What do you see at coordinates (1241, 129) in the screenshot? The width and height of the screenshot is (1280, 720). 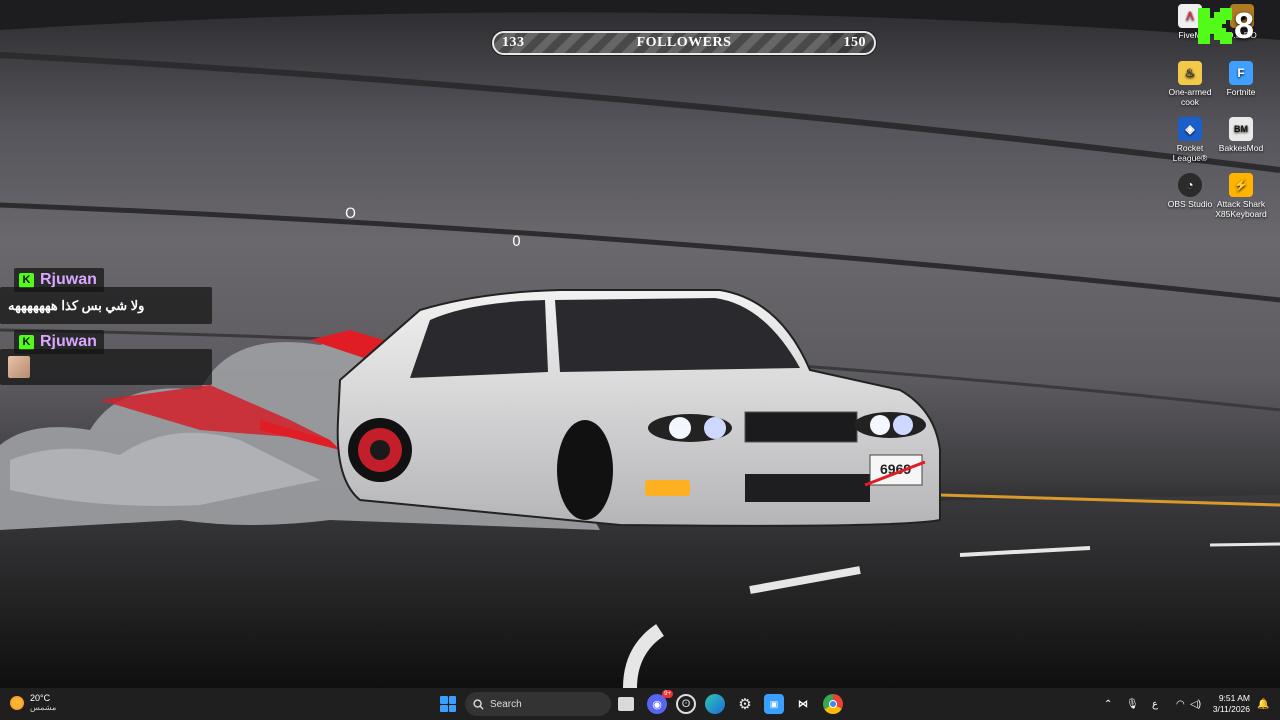 I see `bakkesmod-icon: BM` at bounding box center [1241, 129].